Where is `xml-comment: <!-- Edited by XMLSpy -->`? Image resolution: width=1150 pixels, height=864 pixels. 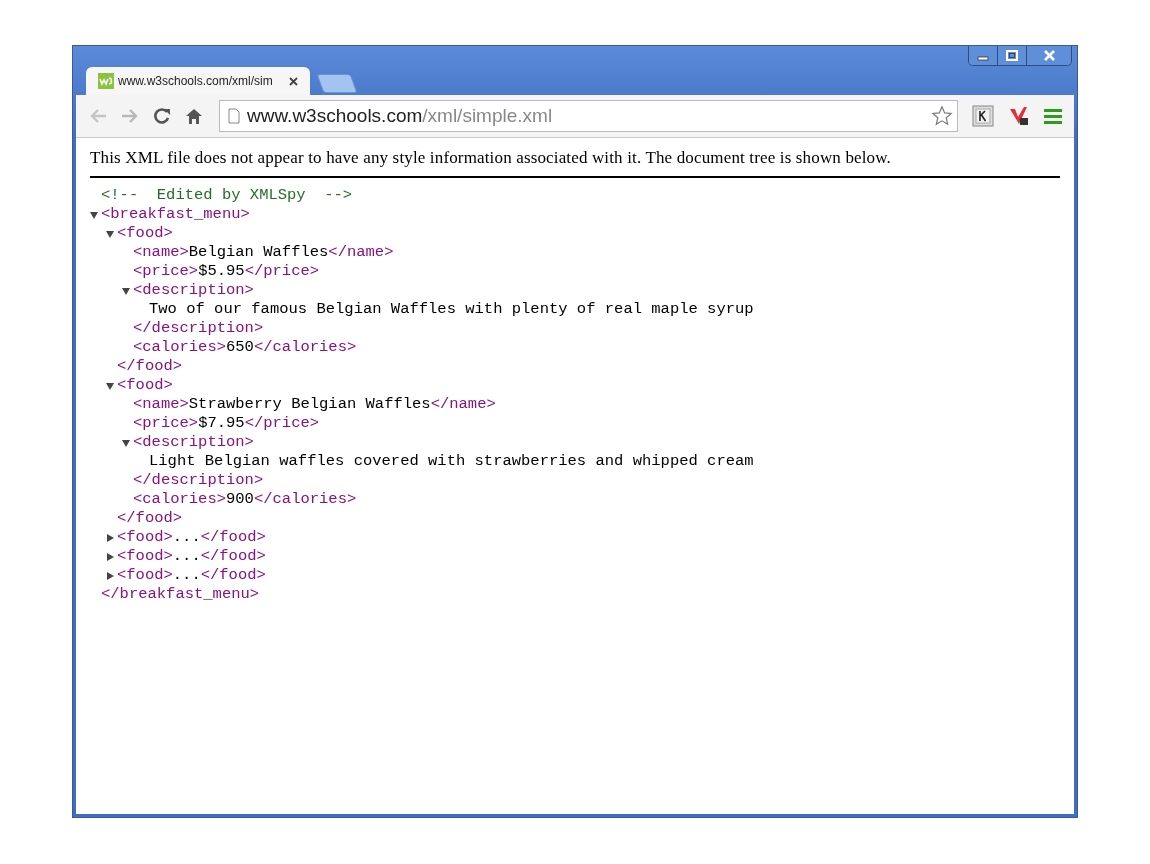
xml-comment: <!-- Edited by XMLSpy --> is located at coordinates (227, 195).